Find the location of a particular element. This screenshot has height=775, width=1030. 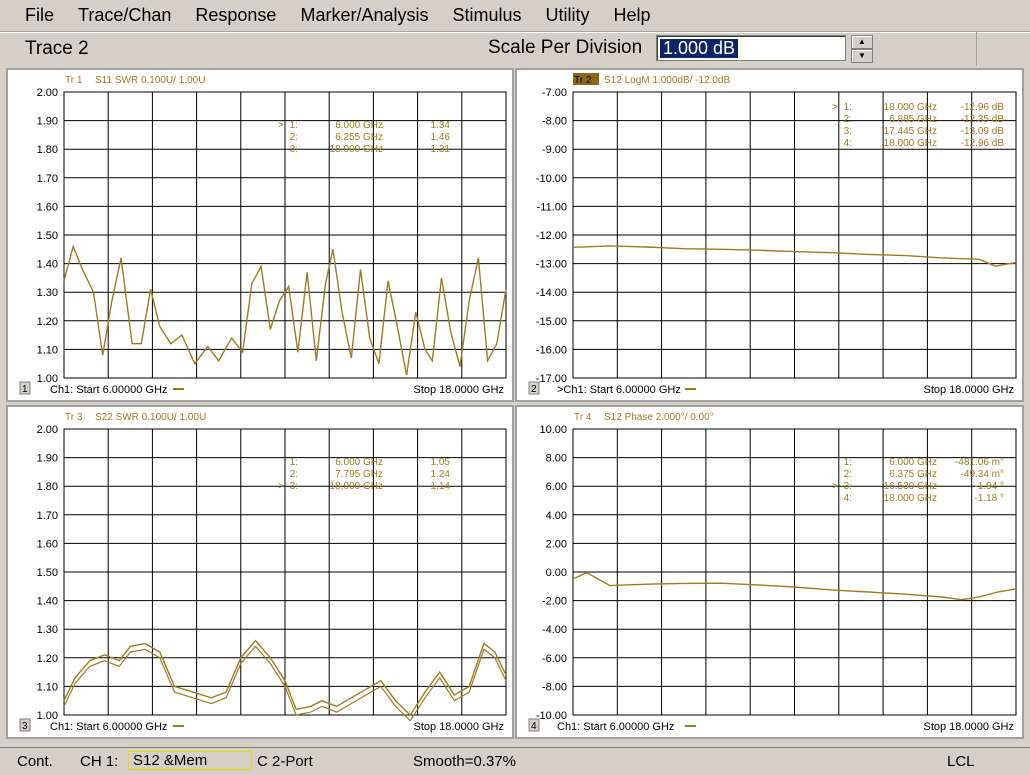

channel-label: CH 1: is located at coordinates (99, 761).